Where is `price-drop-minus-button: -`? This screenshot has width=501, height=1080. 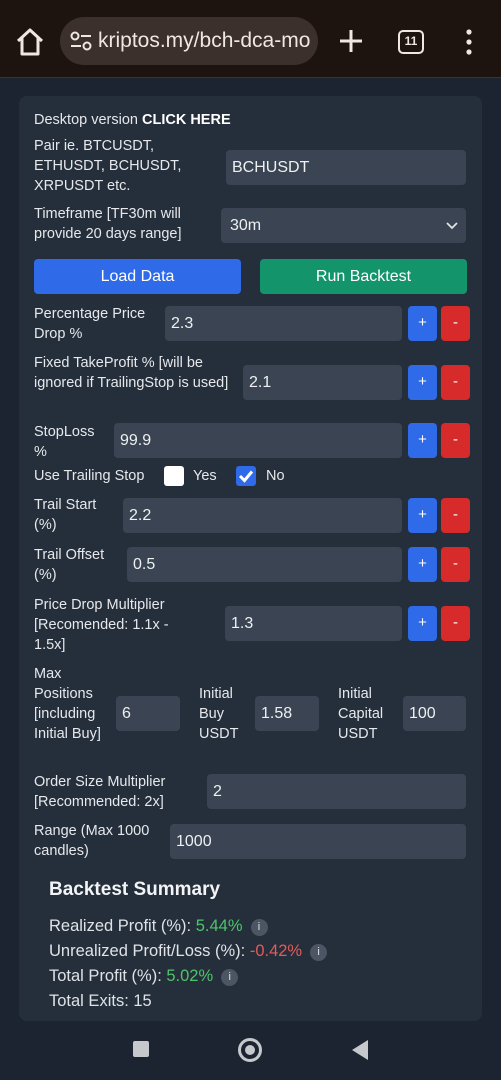 price-drop-minus-button: - is located at coordinates (455, 323).